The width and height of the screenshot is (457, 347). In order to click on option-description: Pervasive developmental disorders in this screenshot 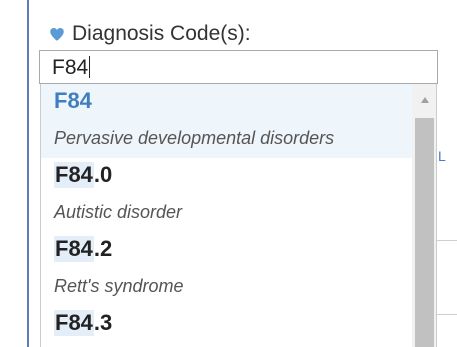, I will do `click(194, 137)`.